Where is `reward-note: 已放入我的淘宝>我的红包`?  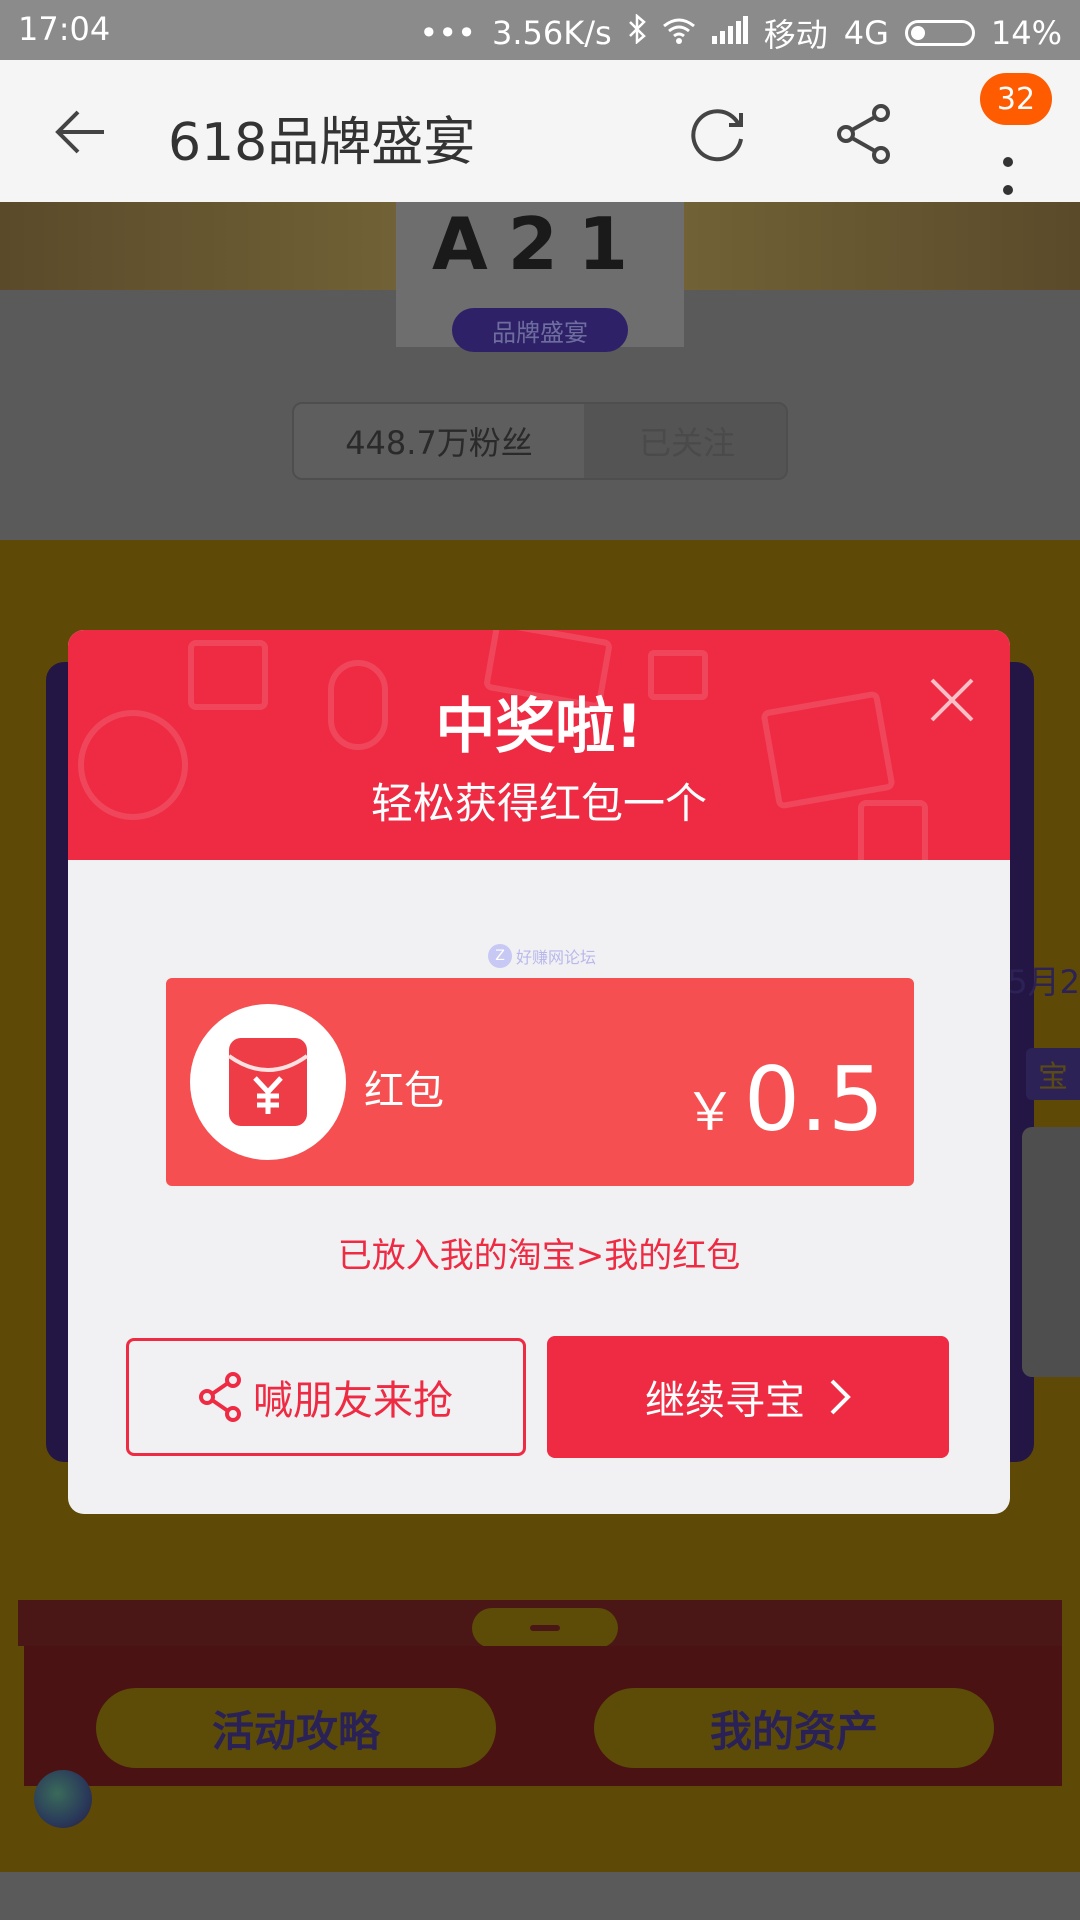
reward-note: 已放入我的淘宝>我的红包 is located at coordinates (539, 1256).